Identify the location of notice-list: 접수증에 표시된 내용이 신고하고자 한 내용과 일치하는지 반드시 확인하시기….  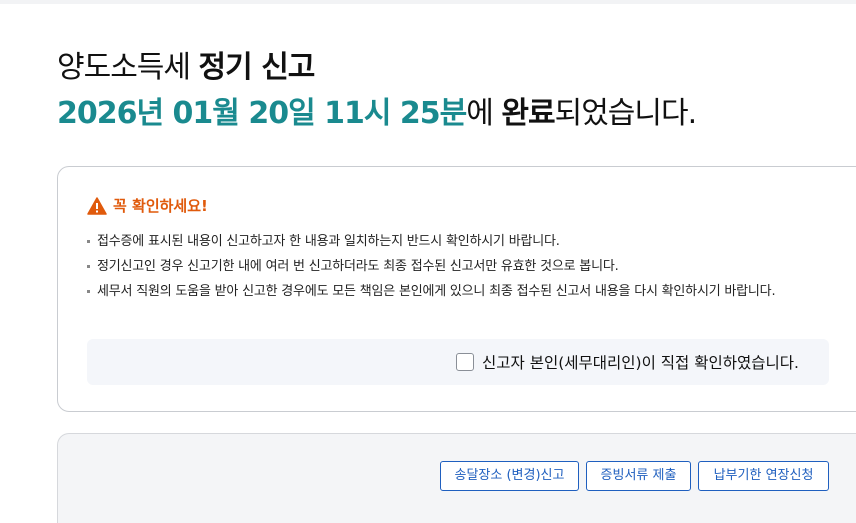
(441, 268).